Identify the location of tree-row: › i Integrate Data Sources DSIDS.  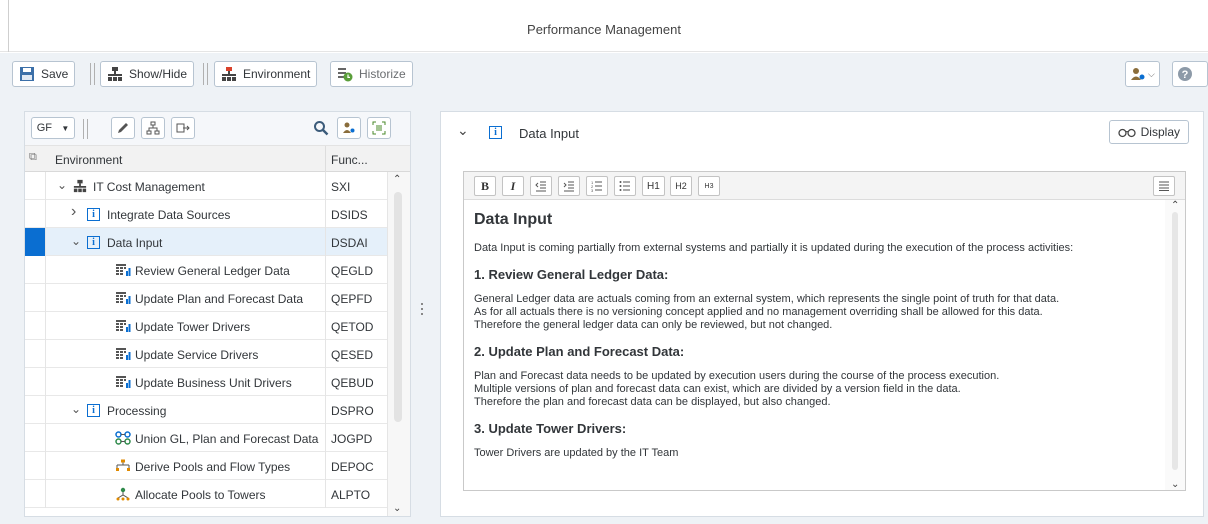
(217, 214).